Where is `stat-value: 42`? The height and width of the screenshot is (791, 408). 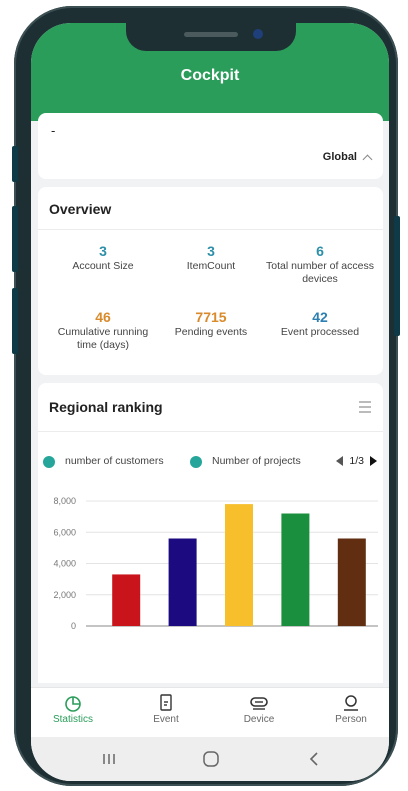
stat-value: 42 is located at coordinates (320, 317).